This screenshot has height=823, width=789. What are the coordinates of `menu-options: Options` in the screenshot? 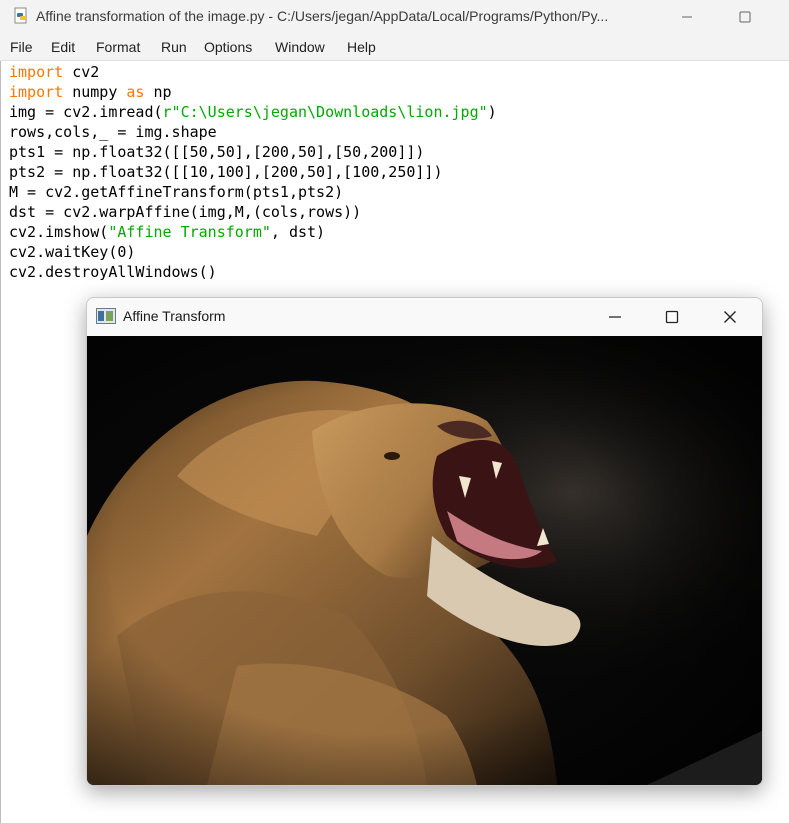 It's located at (228, 47).